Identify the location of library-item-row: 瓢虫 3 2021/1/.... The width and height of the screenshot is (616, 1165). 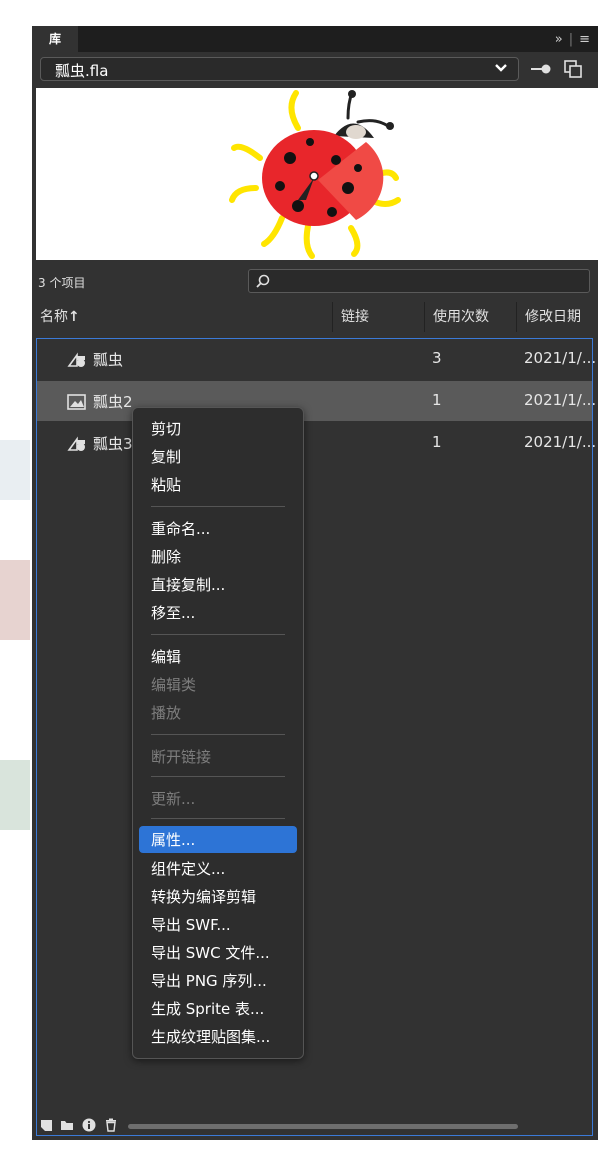
(316, 359).